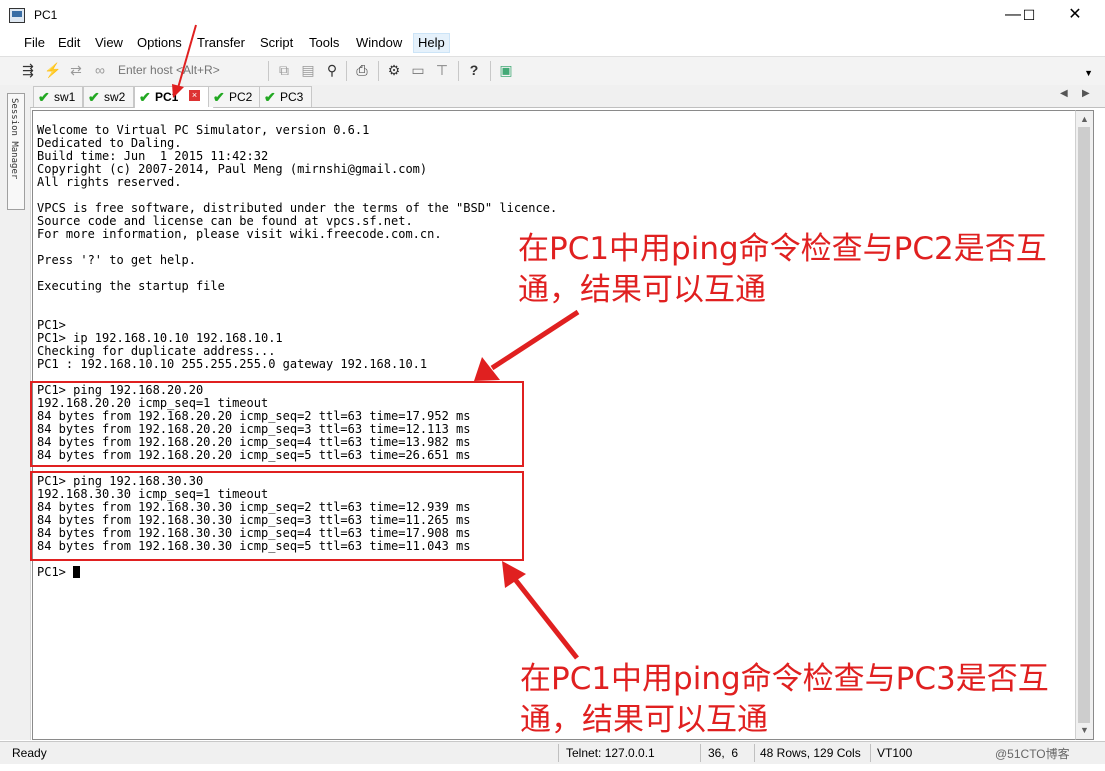  Describe the element at coordinates (810, 753) in the screenshot. I see `status-size: 48 Rows, 129 Cols` at that location.